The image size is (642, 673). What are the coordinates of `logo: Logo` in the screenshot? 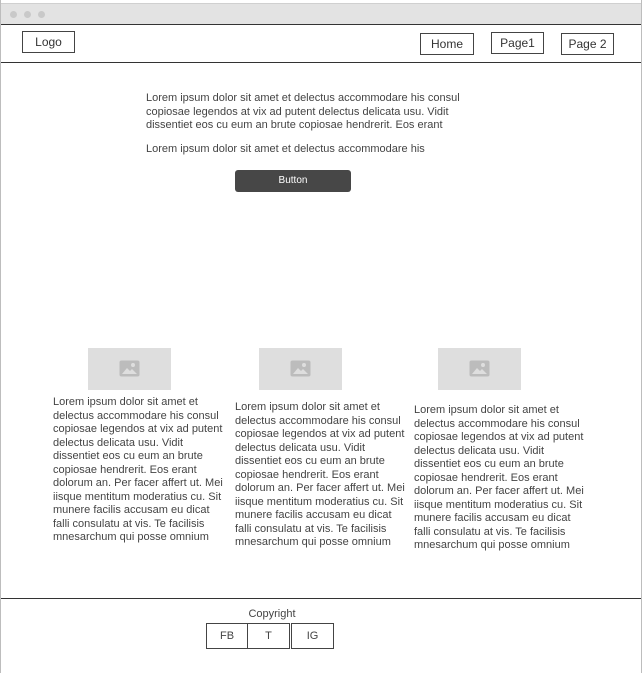 It's located at (48, 42).